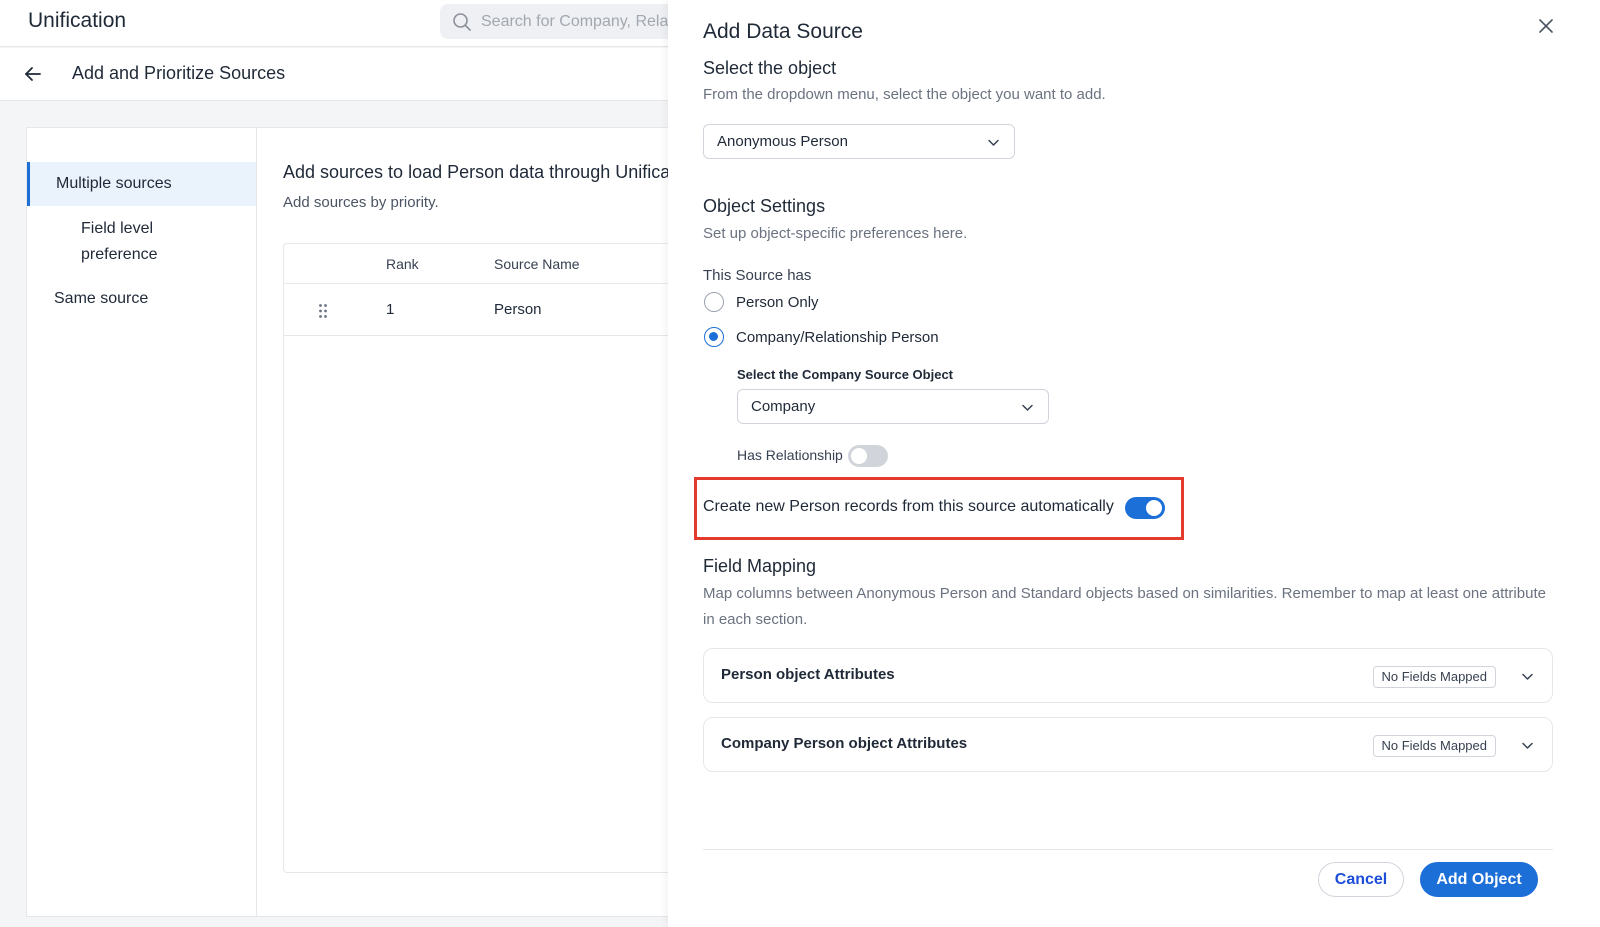  What do you see at coordinates (141, 242) in the screenshot?
I see `nav-item-field-level-preference: Field level preference` at bounding box center [141, 242].